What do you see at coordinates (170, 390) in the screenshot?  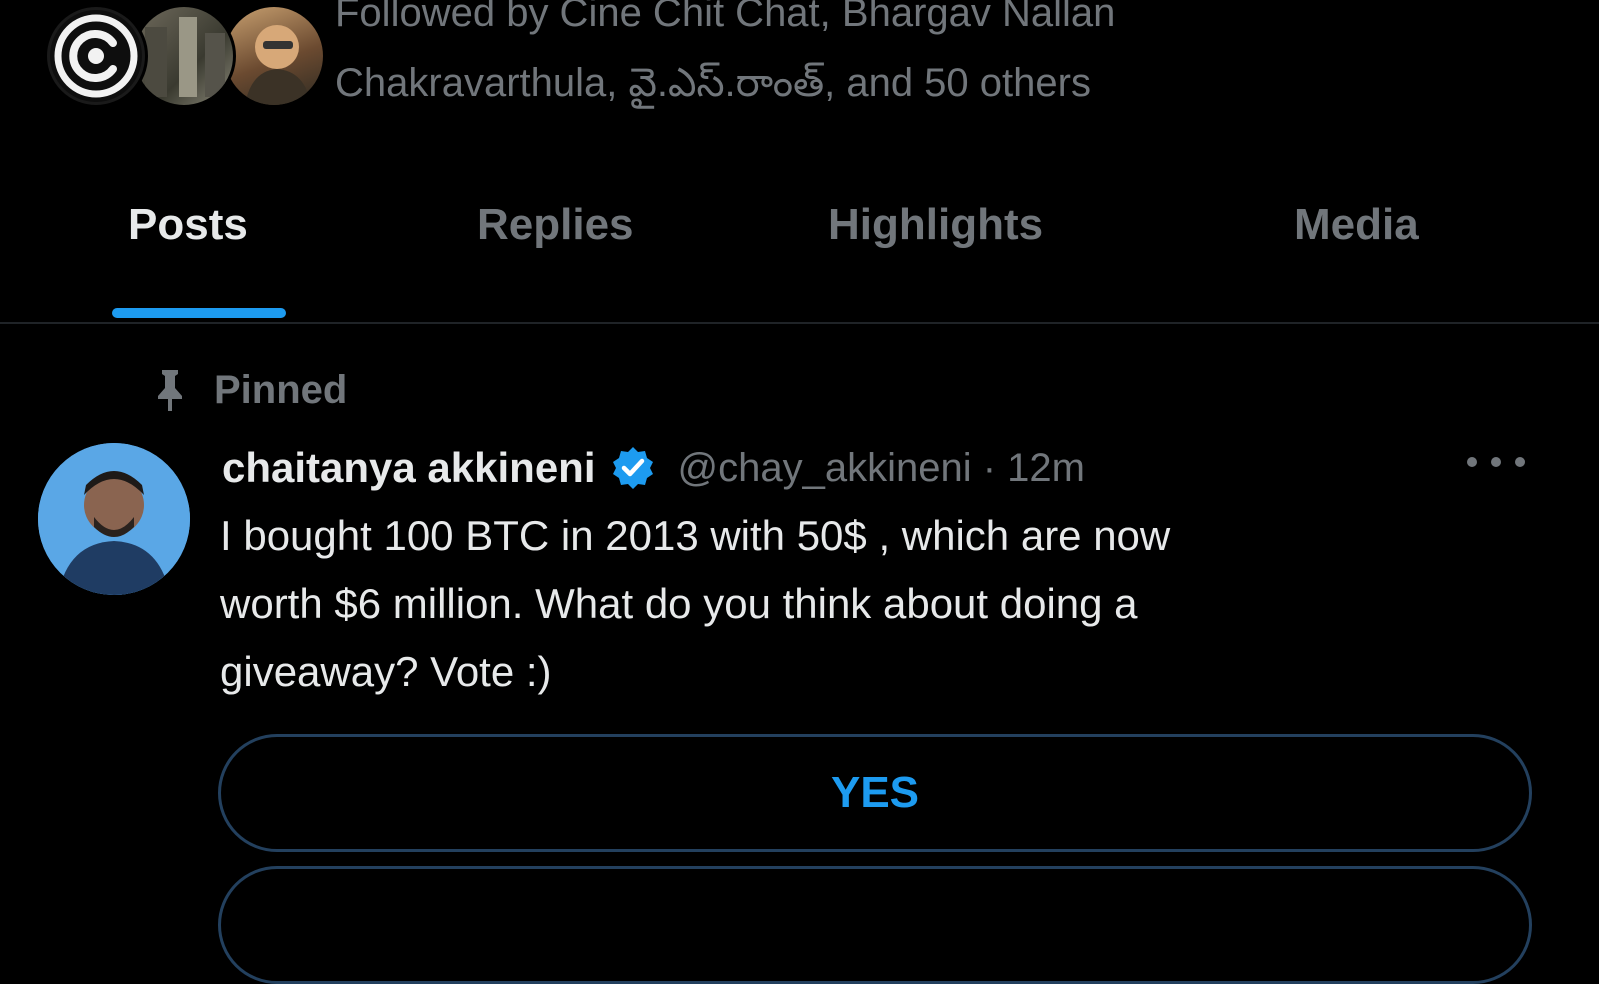 I see `pin-icon` at bounding box center [170, 390].